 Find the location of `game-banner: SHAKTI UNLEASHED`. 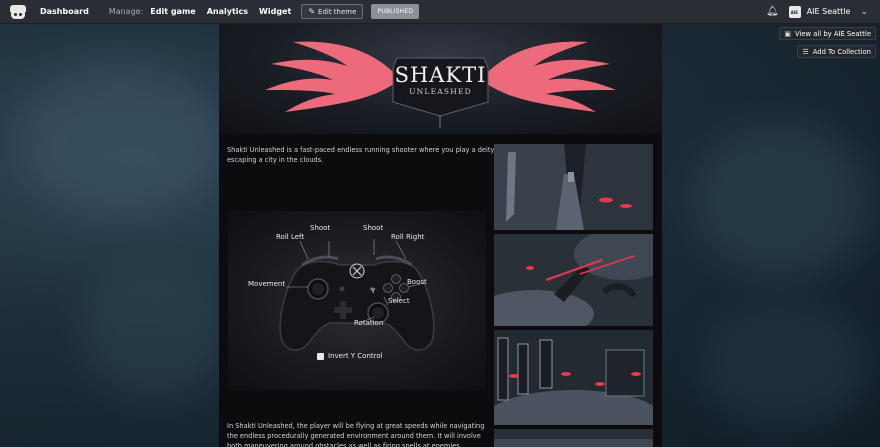

game-banner: SHAKTI UNLEASHED is located at coordinates (440, 79).